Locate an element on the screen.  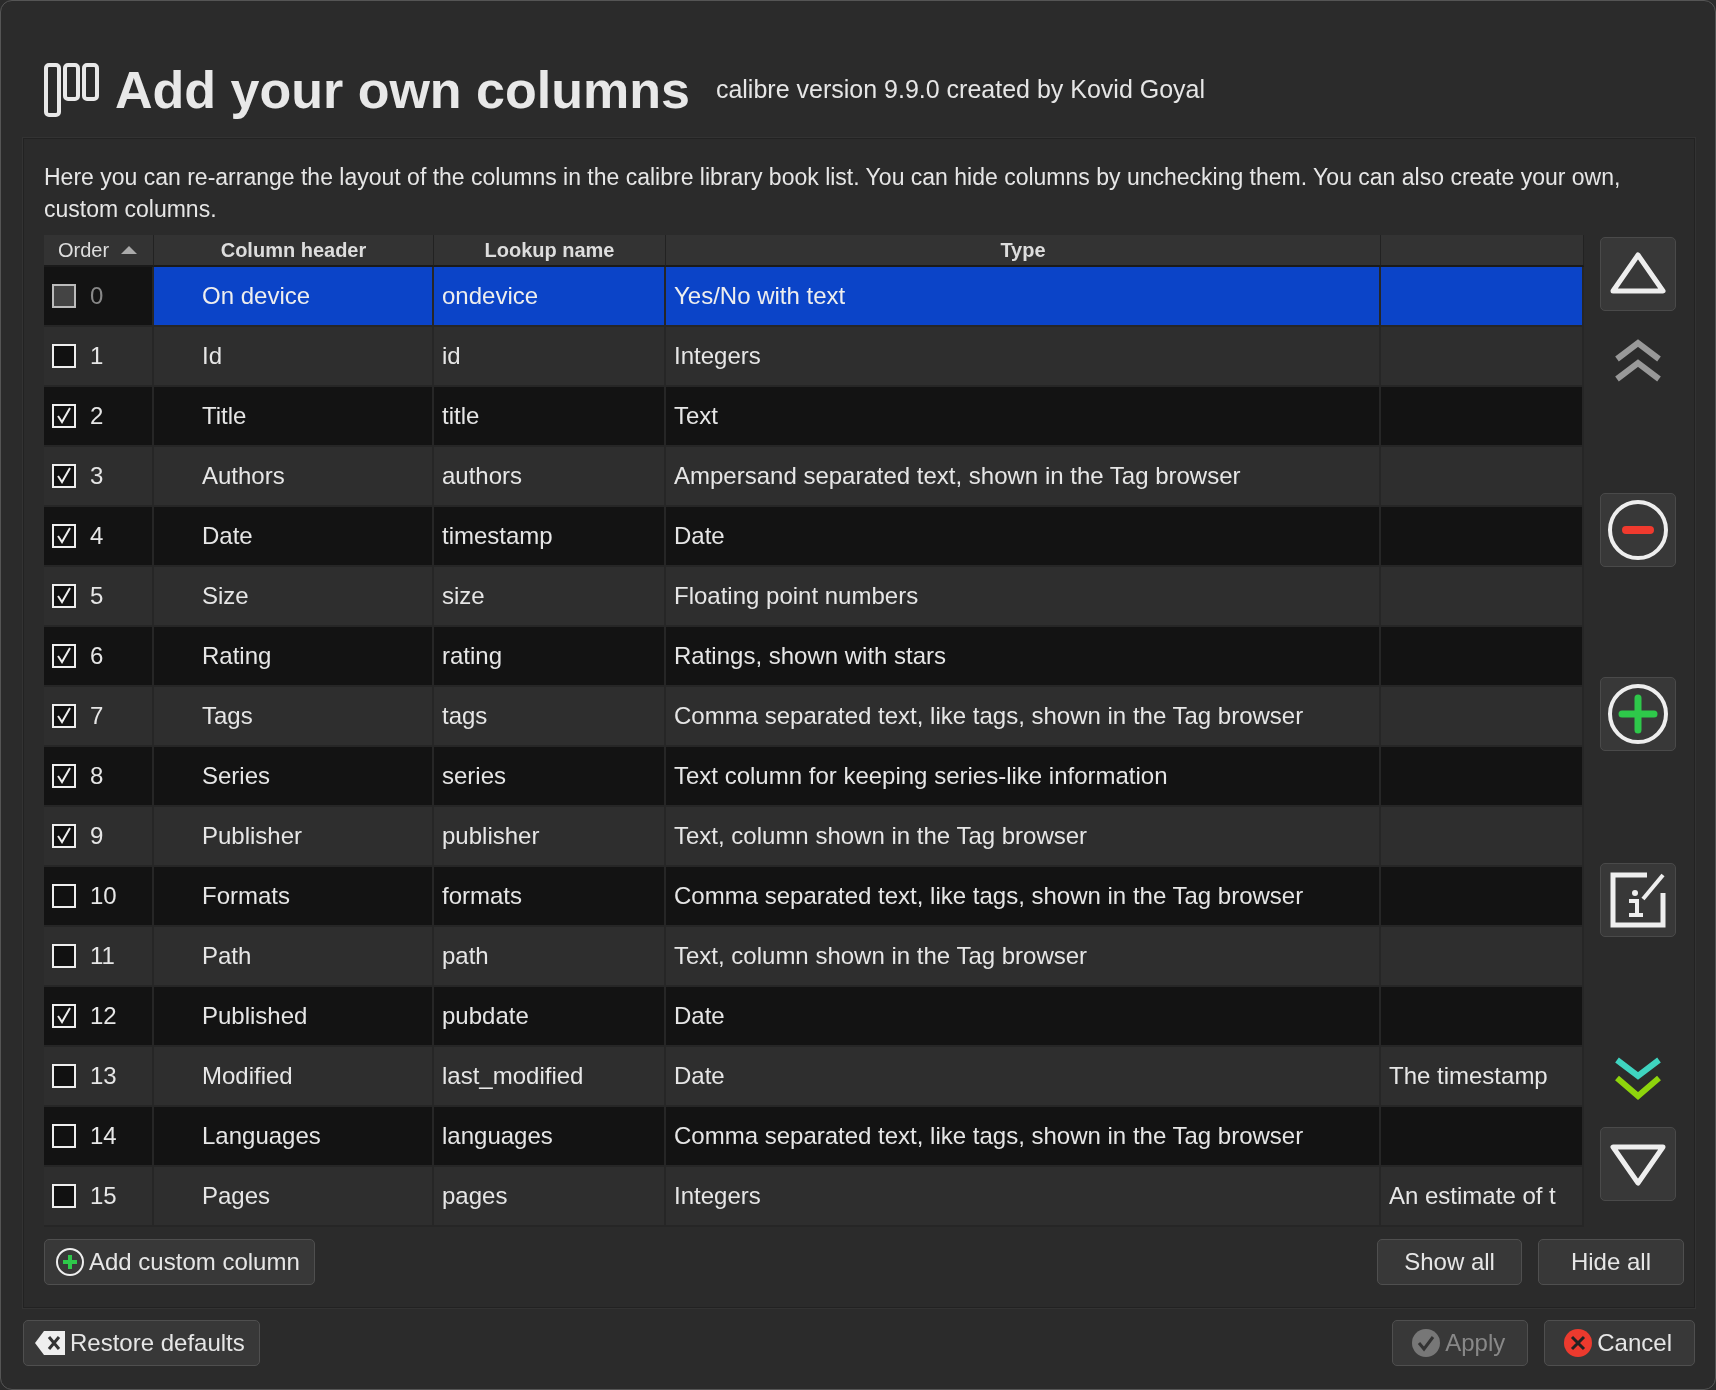
order-number: 8 is located at coordinates (97, 776).